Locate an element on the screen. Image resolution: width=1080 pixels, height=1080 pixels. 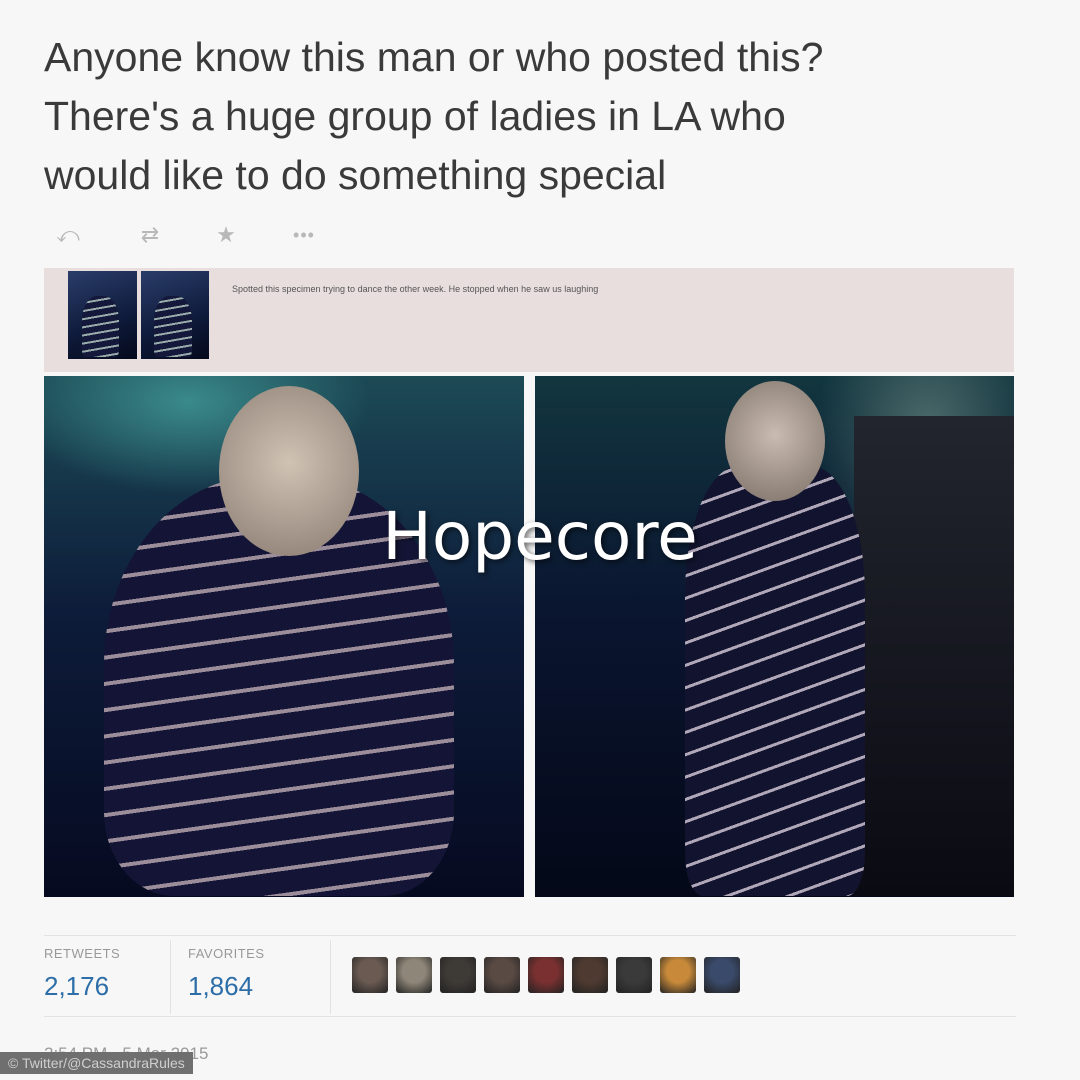
favoriter-avatars is located at coordinates (546, 975).